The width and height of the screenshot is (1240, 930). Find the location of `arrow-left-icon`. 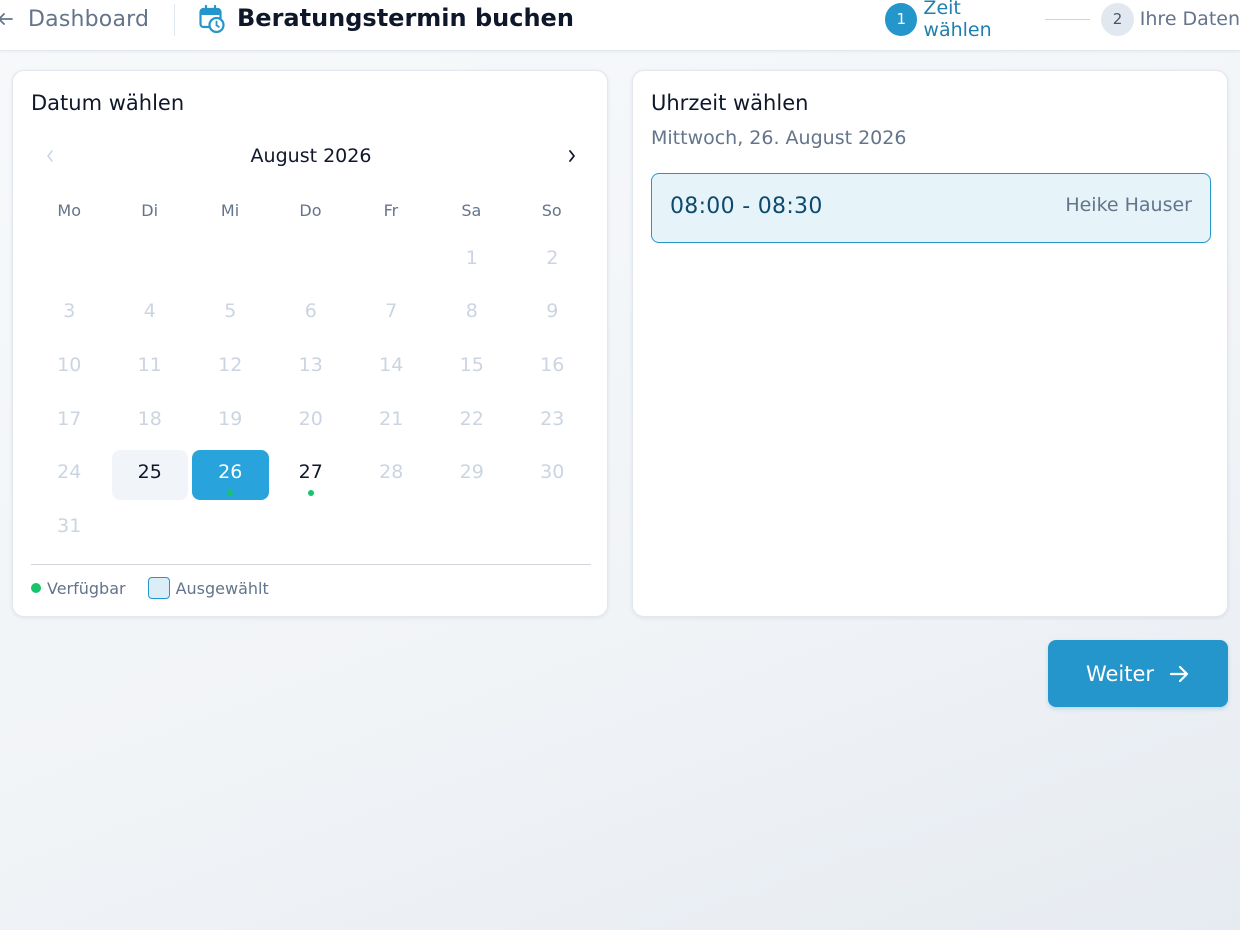

arrow-left-icon is located at coordinates (6, 19).